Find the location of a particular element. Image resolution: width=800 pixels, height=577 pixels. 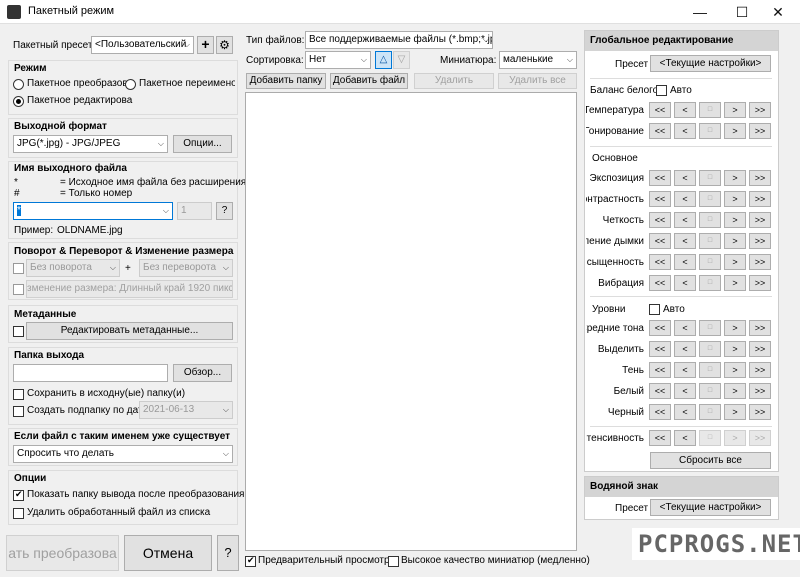

meta-checkbox is located at coordinates (18, 331).